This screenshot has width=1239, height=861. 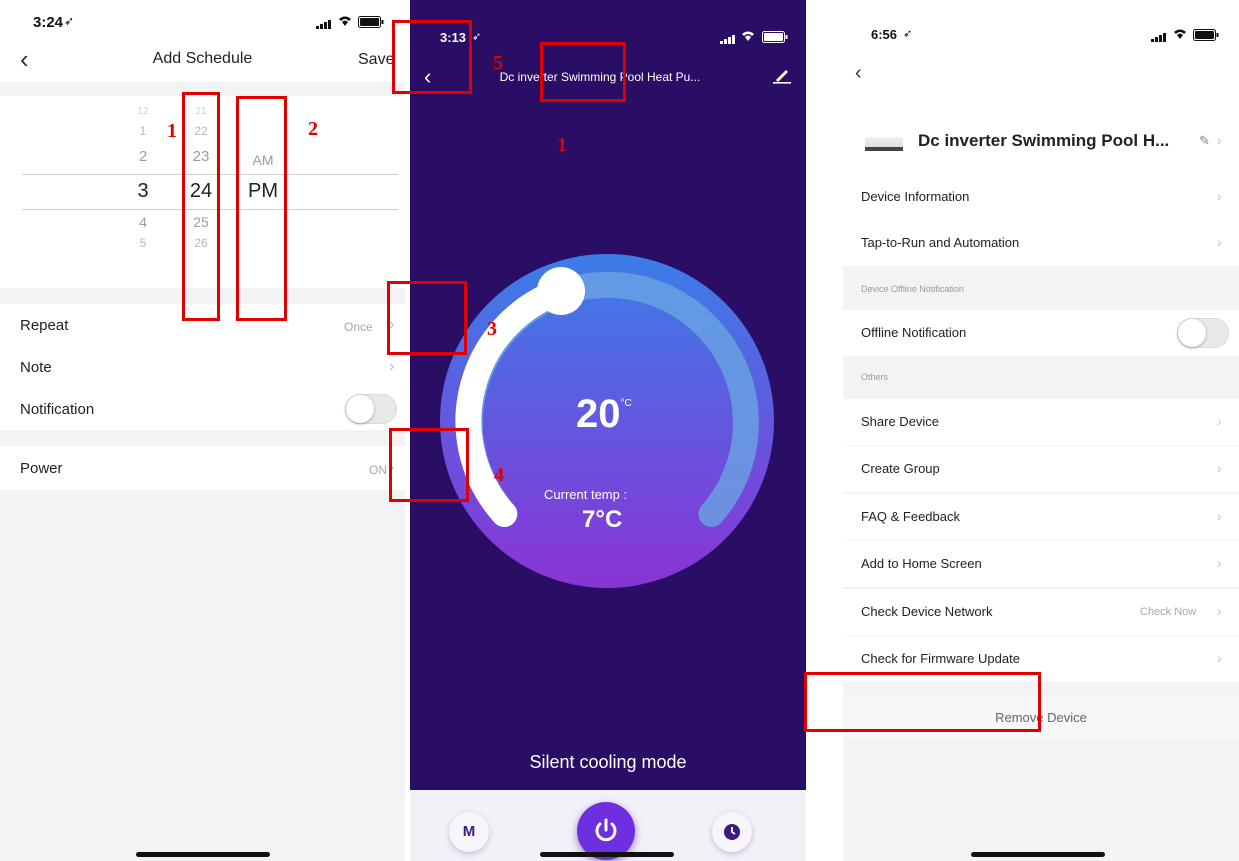 I want to click on device-thumbnail-base, so click(x=884, y=149).